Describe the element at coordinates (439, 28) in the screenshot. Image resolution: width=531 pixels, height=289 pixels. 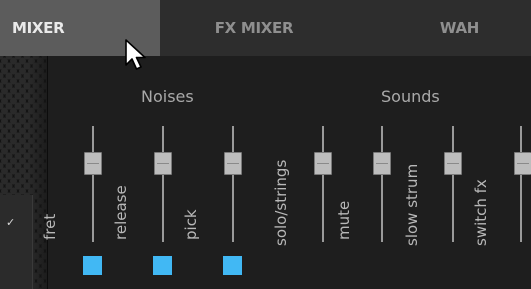
I see `tab-wah: WAH` at that location.